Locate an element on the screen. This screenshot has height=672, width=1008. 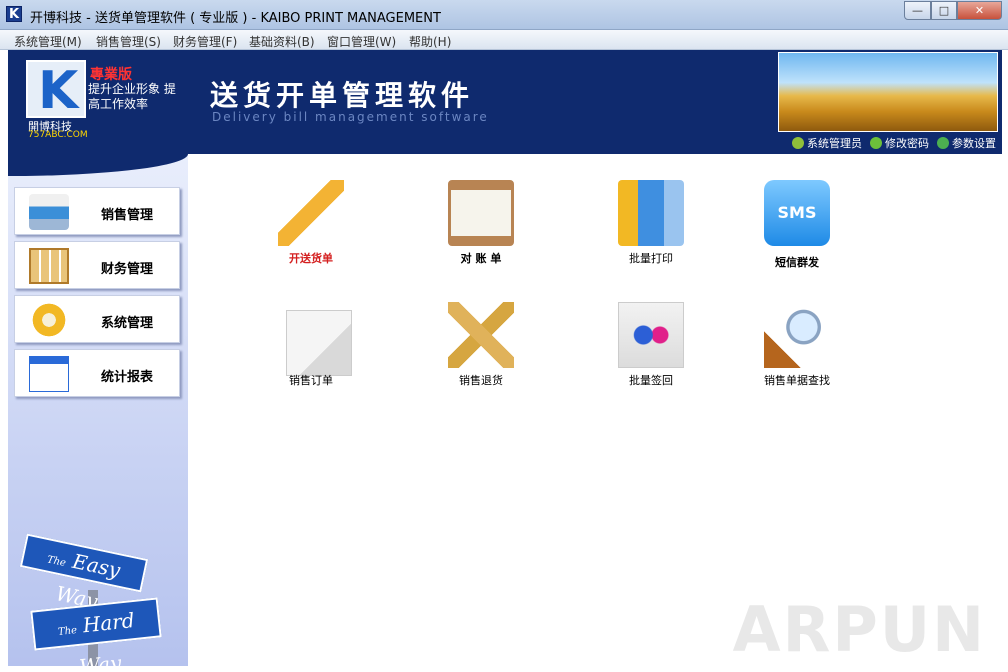
tile-label: 批量签回 is located at coordinates (651, 380).